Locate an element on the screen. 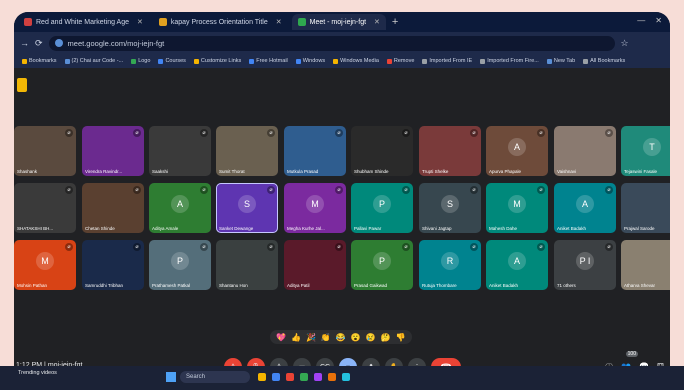  participant-tile: ⌀ Shantanu Hon is located at coordinates (247, 265).